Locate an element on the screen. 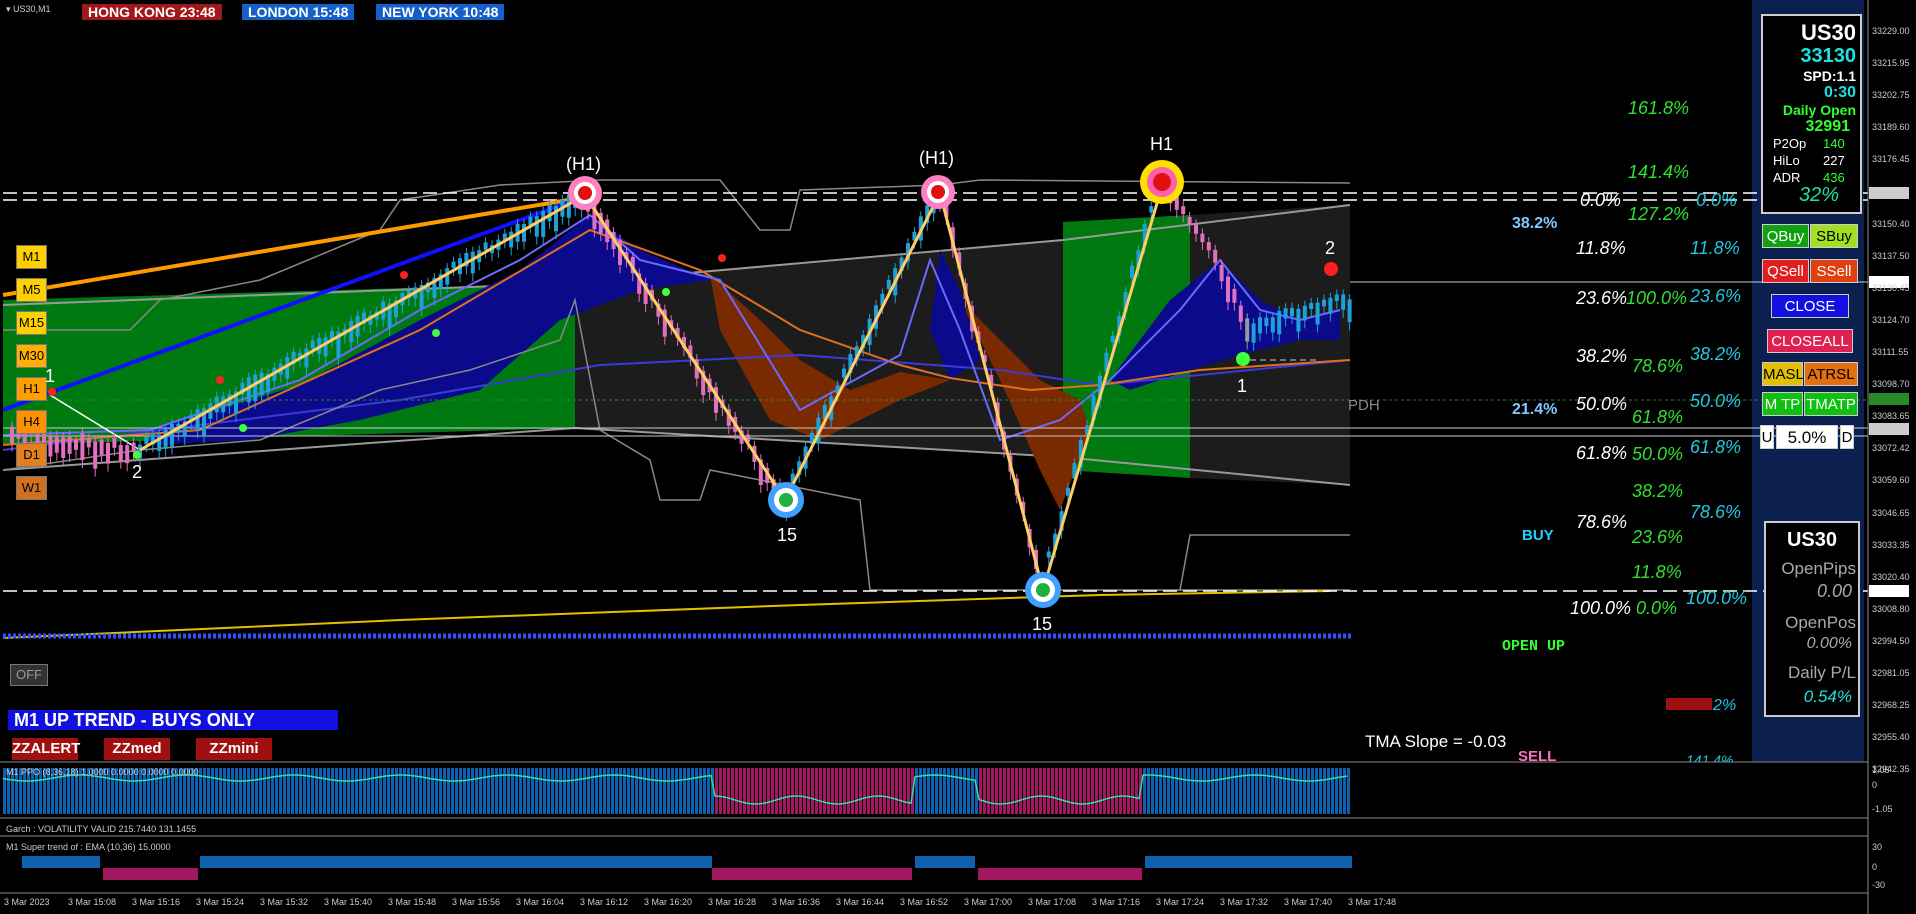 The height and width of the screenshot is (914, 1916). qsell-button: QSell is located at coordinates (1785, 271).